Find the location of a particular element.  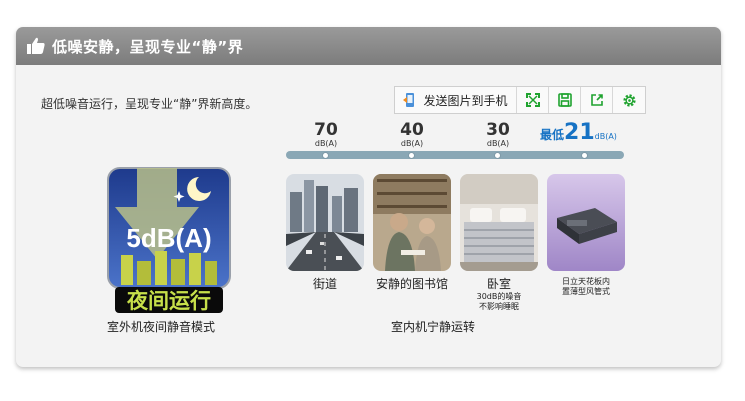

send-to-phone-button: 发送图片到手机 is located at coordinates (456, 100).